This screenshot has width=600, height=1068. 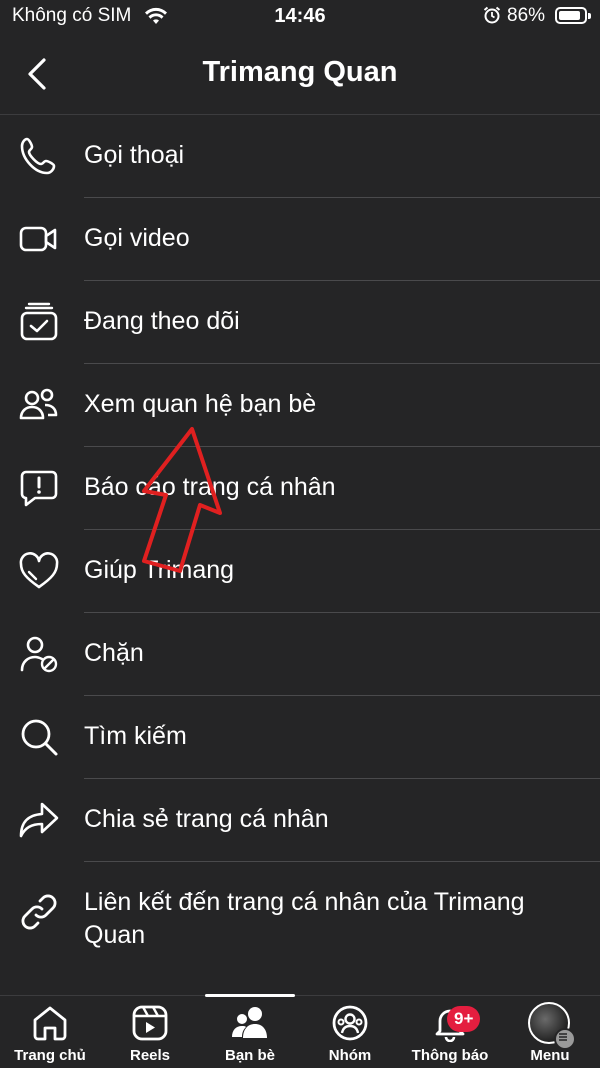 What do you see at coordinates (249, 1055) in the screenshot?
I see `tab-label: Bạn bè` at bounding box center [249, 1055].